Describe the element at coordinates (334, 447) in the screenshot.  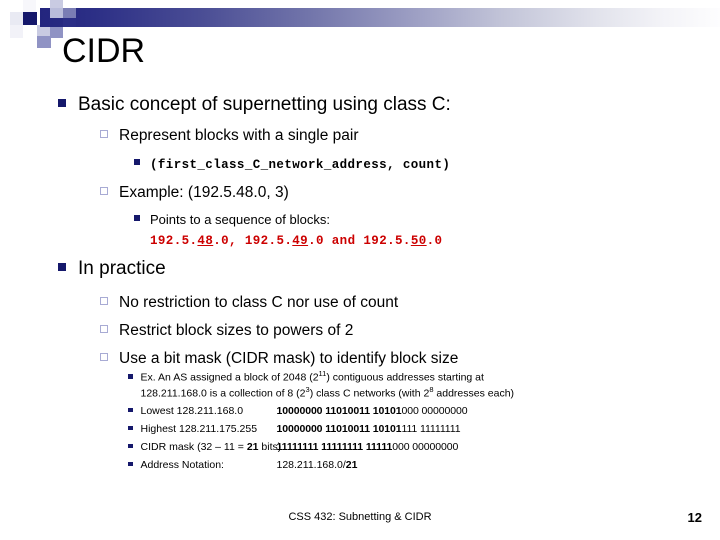
I see `cidr-mask-bits-prefix: 11111111 11111111 11111` at that location.